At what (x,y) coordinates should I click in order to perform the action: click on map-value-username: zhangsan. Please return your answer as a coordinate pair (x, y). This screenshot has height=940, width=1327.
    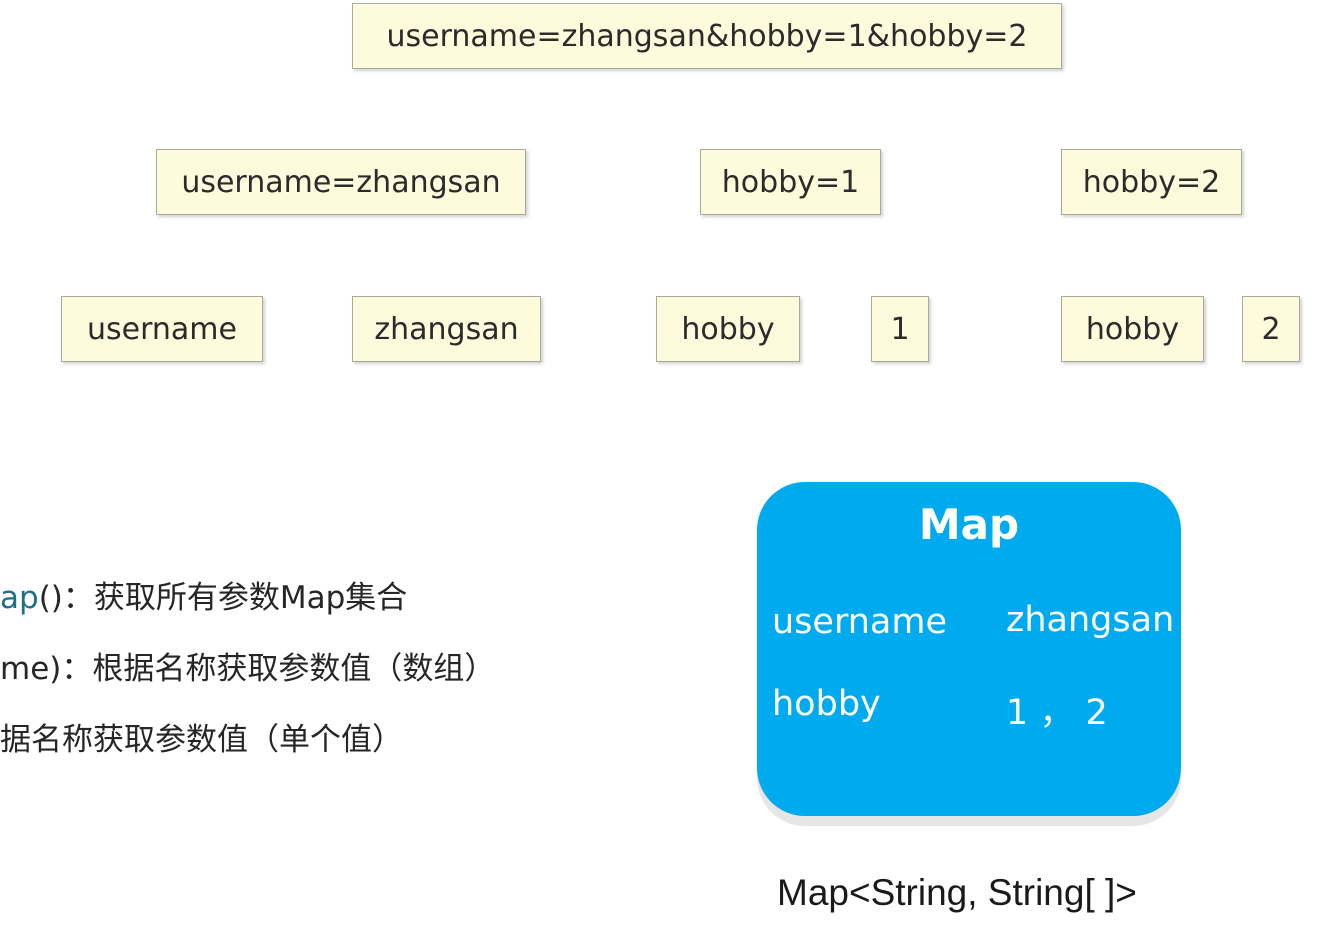
    Looking at the image, I should click on (1090, 620).